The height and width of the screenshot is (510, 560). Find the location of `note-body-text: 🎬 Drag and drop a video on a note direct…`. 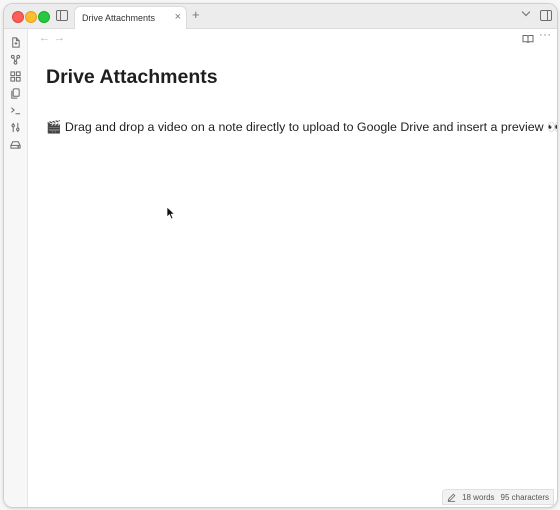

note-body-text: 🎬 Drag and drop a video on a note direct… is located at coordinates (301, 127).